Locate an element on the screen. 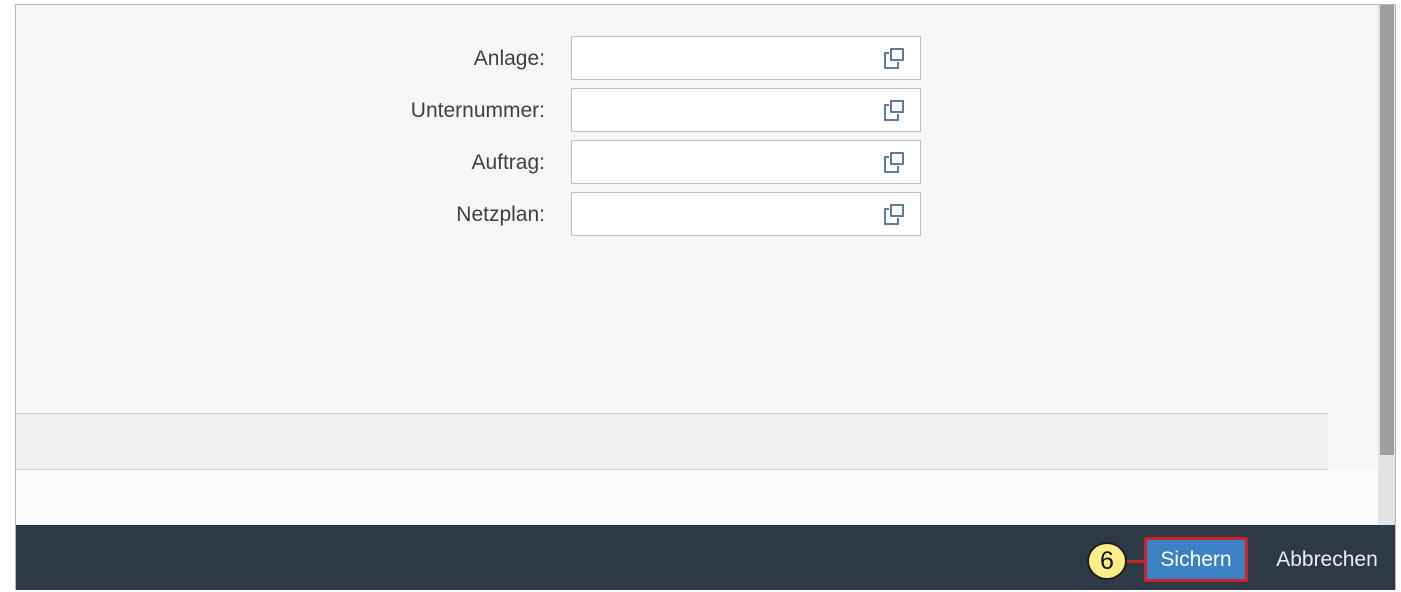 This screenshot has width=1401, height=592. step-badge: 6 is located at coordinates (1107, 561).